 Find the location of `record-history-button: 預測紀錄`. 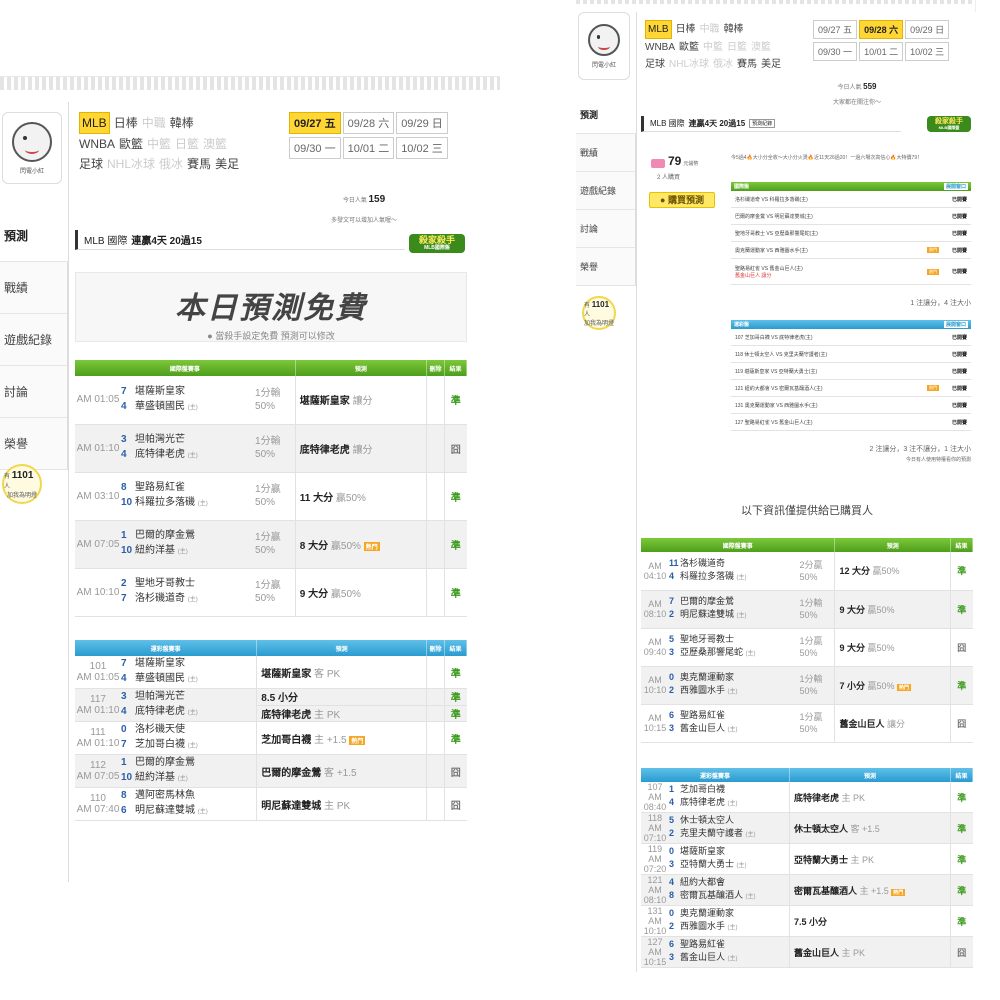

record-history-button: 預測紀錄 is located at coordinates (762, 123).